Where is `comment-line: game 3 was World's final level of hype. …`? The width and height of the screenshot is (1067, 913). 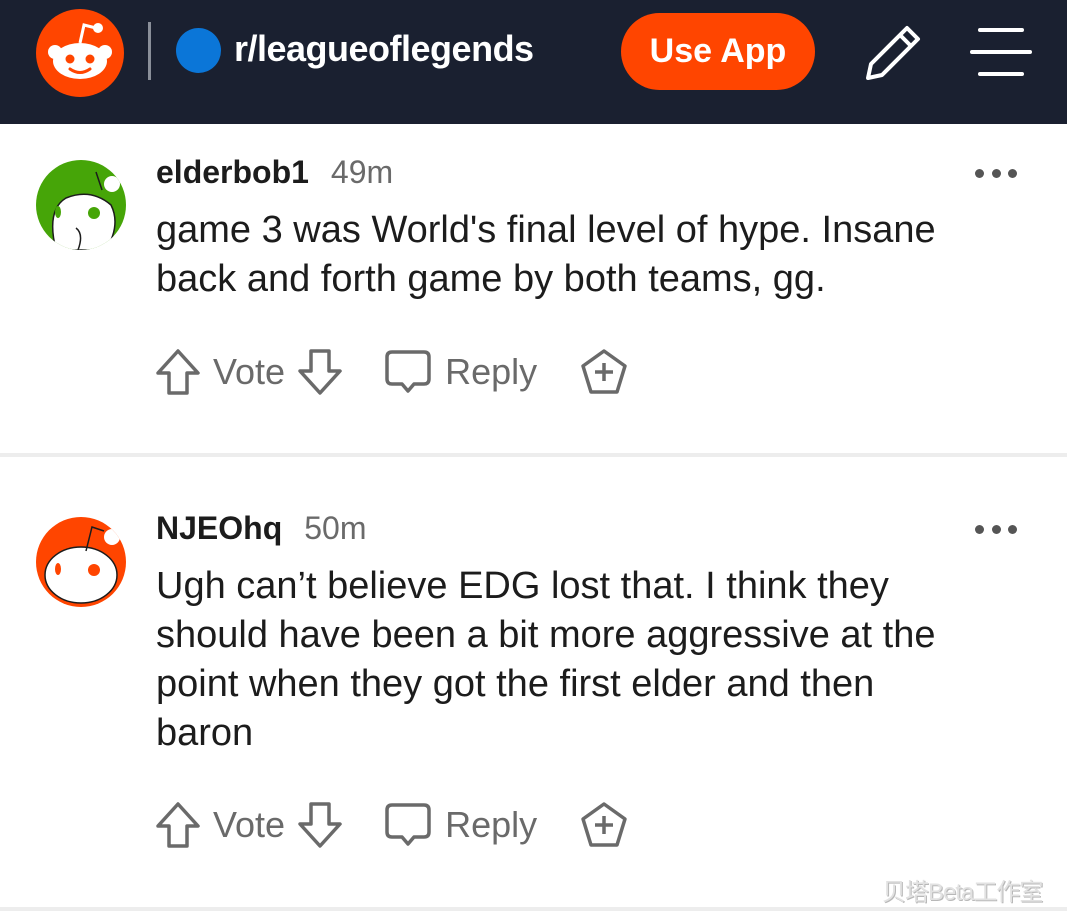
comment-line: game 3 was World's final level of hype. … is located at coordinates (546, 230).